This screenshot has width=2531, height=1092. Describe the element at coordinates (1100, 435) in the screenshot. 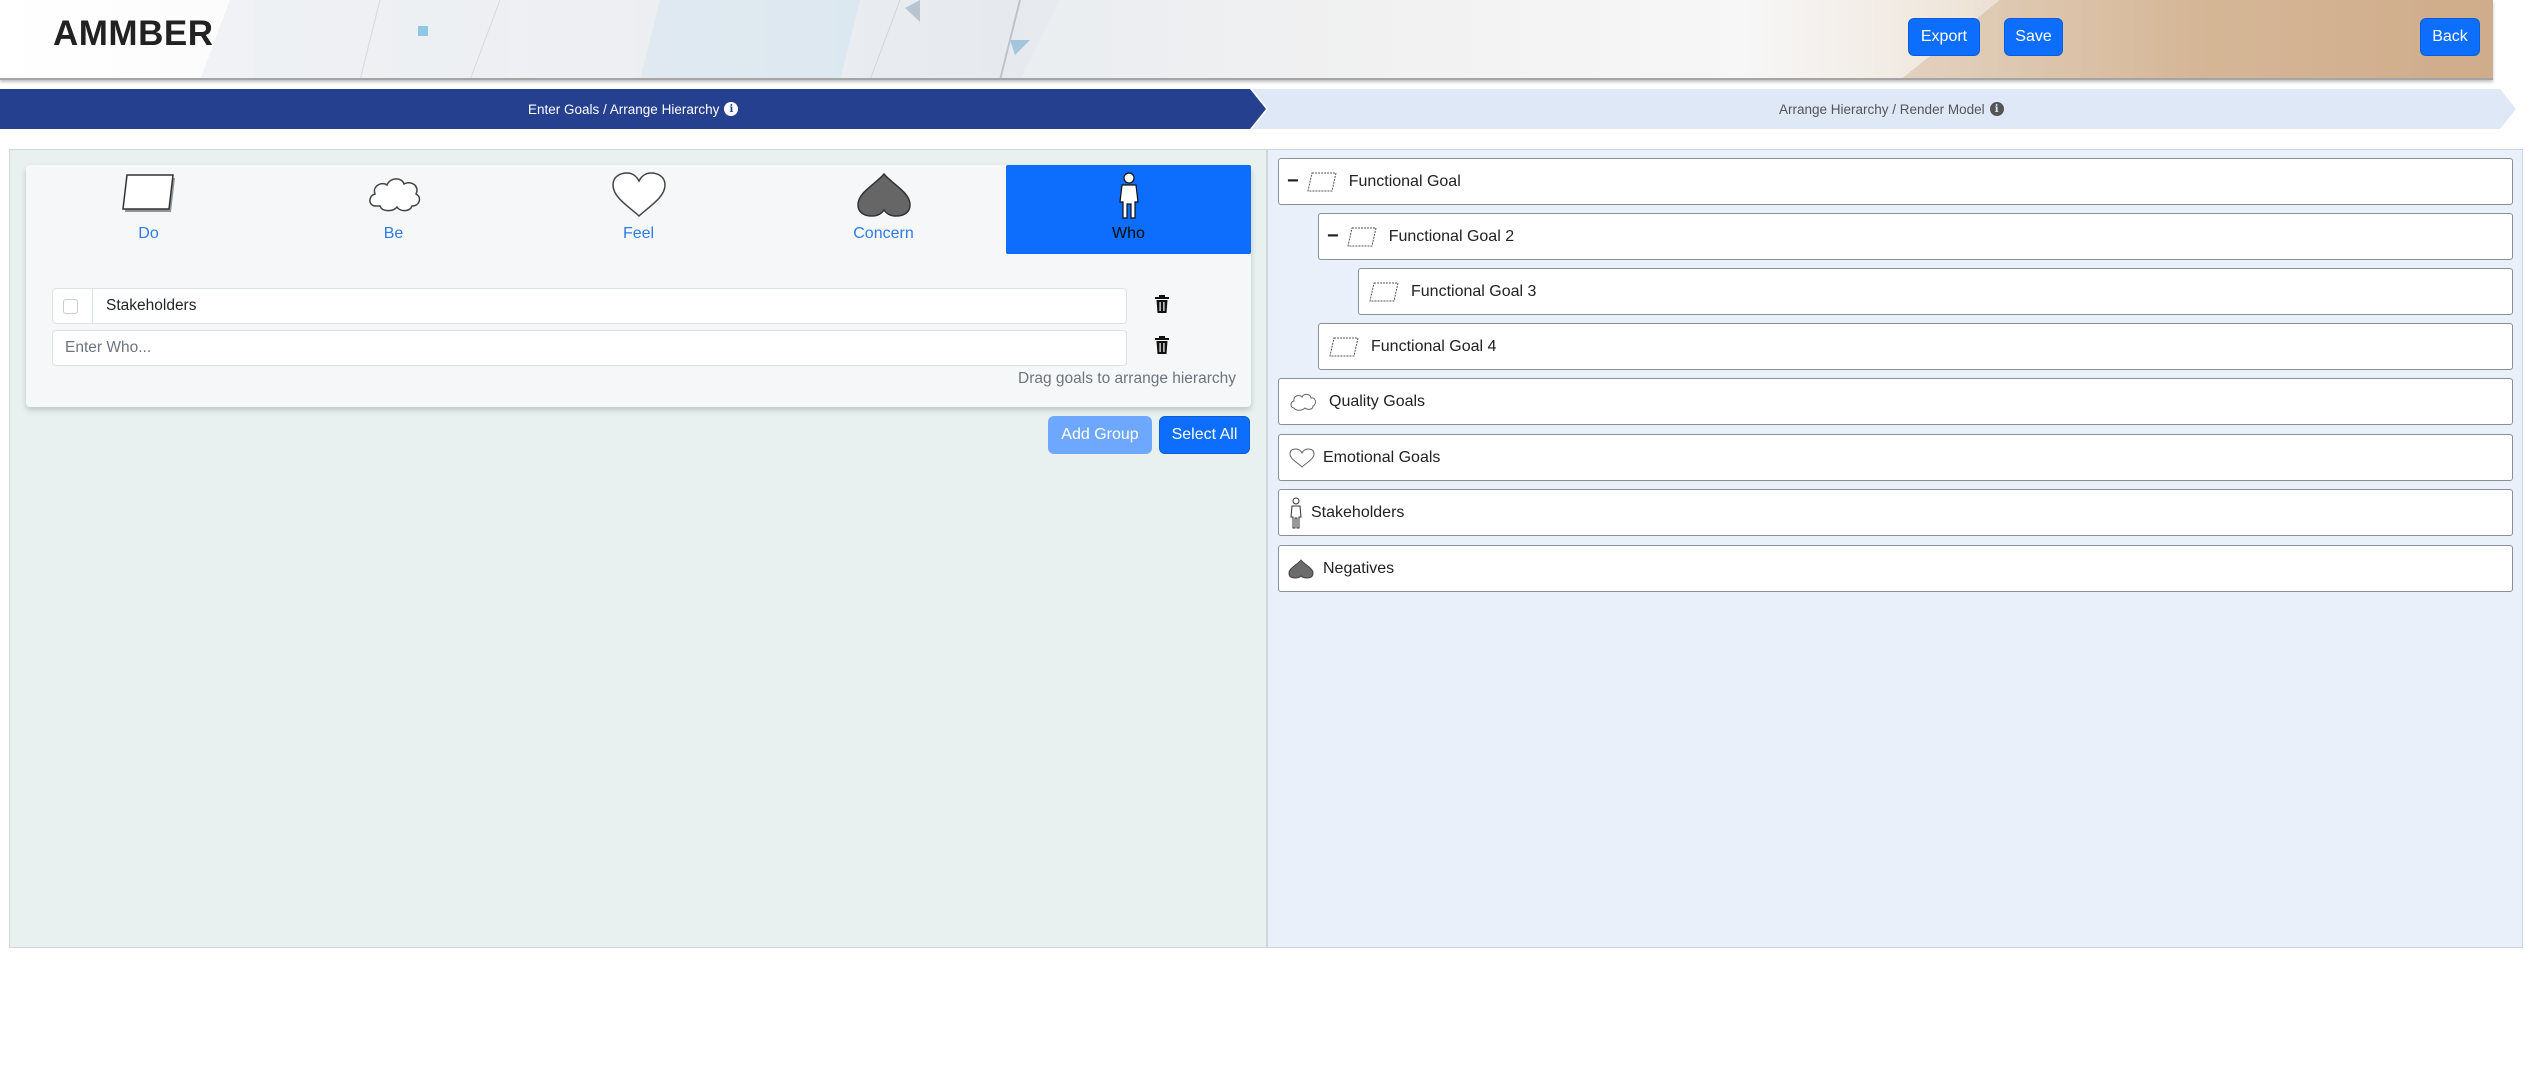

I see `add-group-button: Add Group` at that location.